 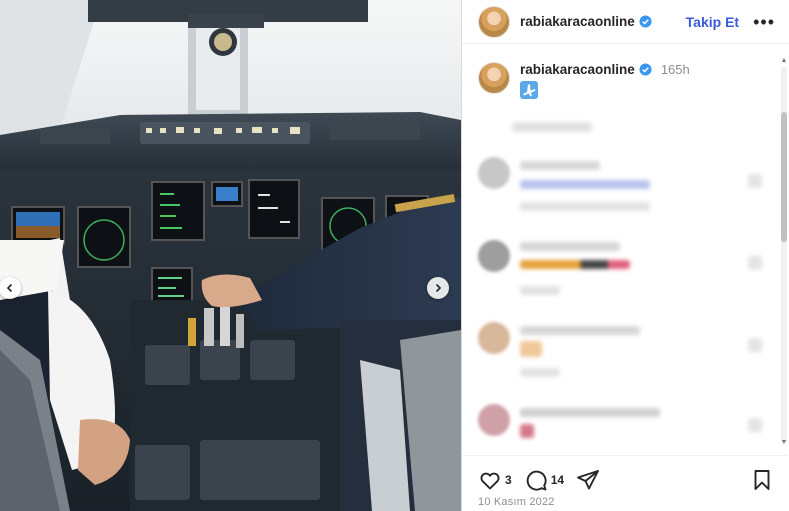 I want to click on caption-timestamp: 165h, so click(x=675, y=69).